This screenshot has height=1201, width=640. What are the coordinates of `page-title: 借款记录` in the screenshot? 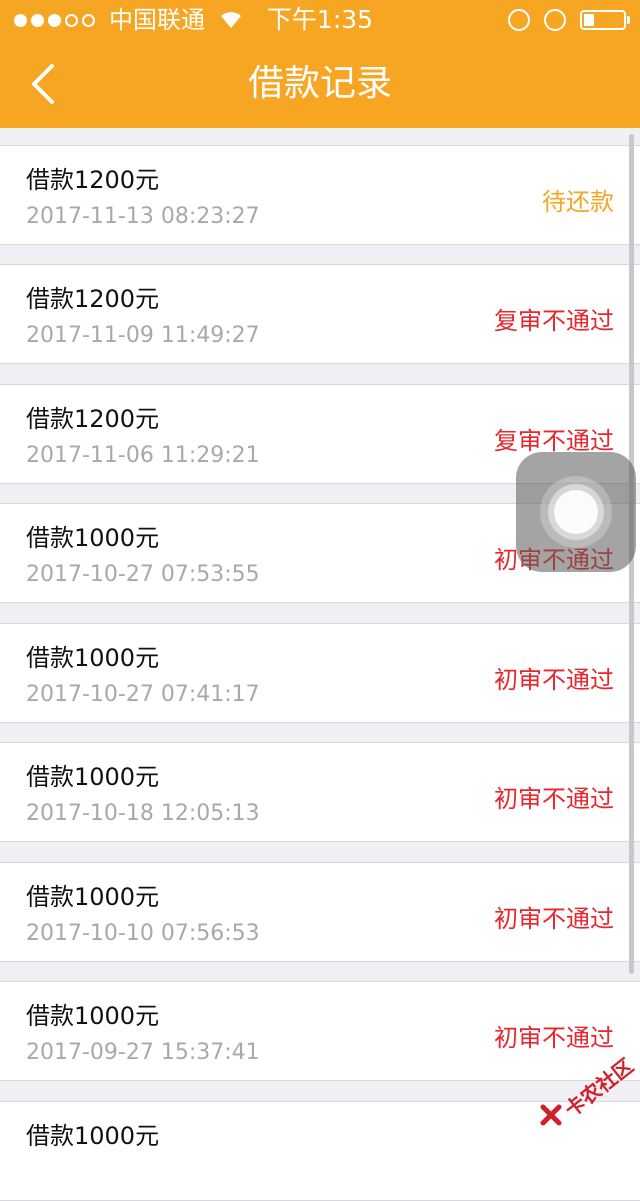 It's located at (319, 83).